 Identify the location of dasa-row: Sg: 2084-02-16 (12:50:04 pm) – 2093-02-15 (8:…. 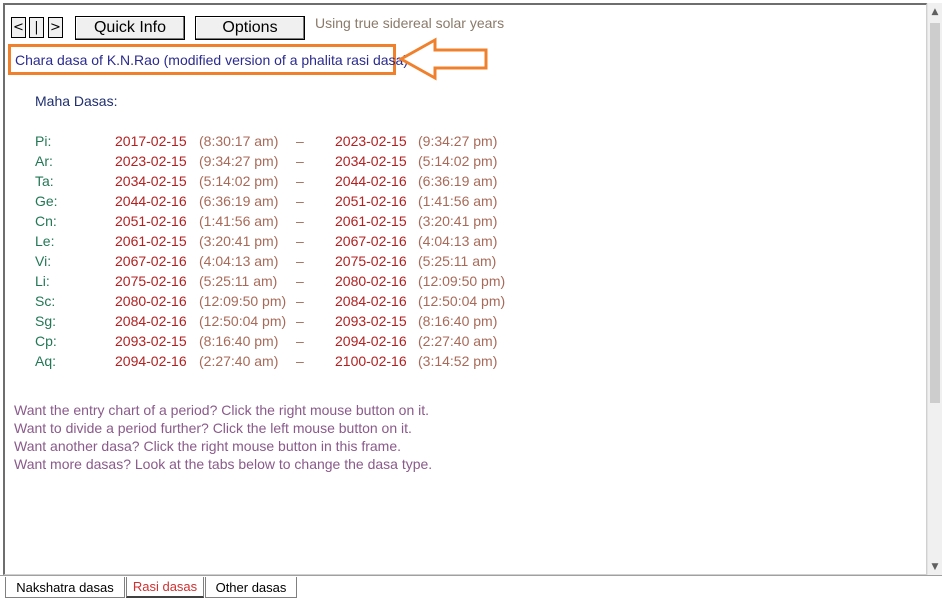
(460, 321).